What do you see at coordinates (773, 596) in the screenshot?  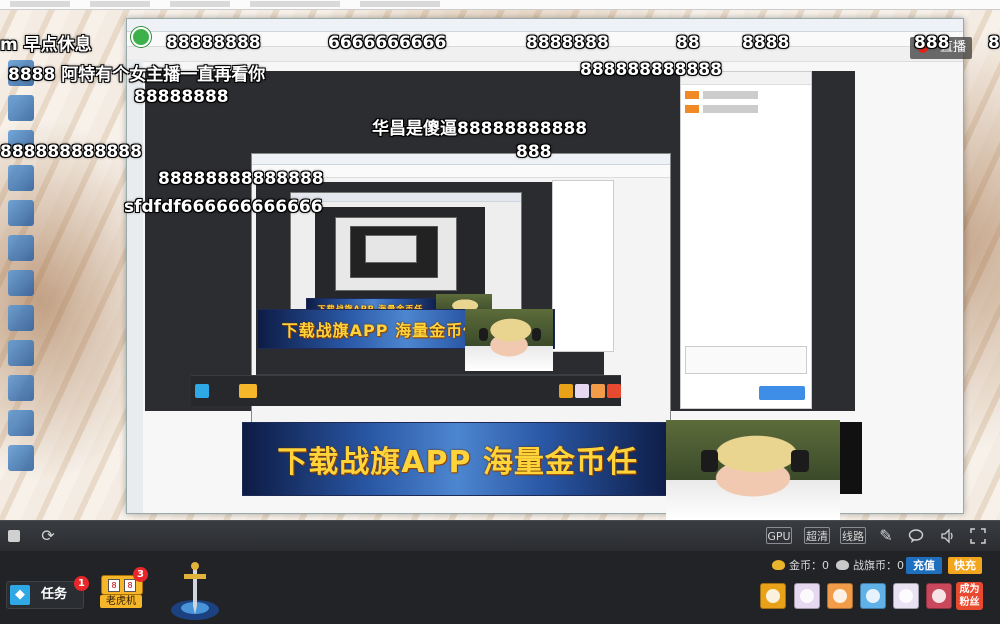 I see `sword-gift-icon` at bounding box center [773, 596].